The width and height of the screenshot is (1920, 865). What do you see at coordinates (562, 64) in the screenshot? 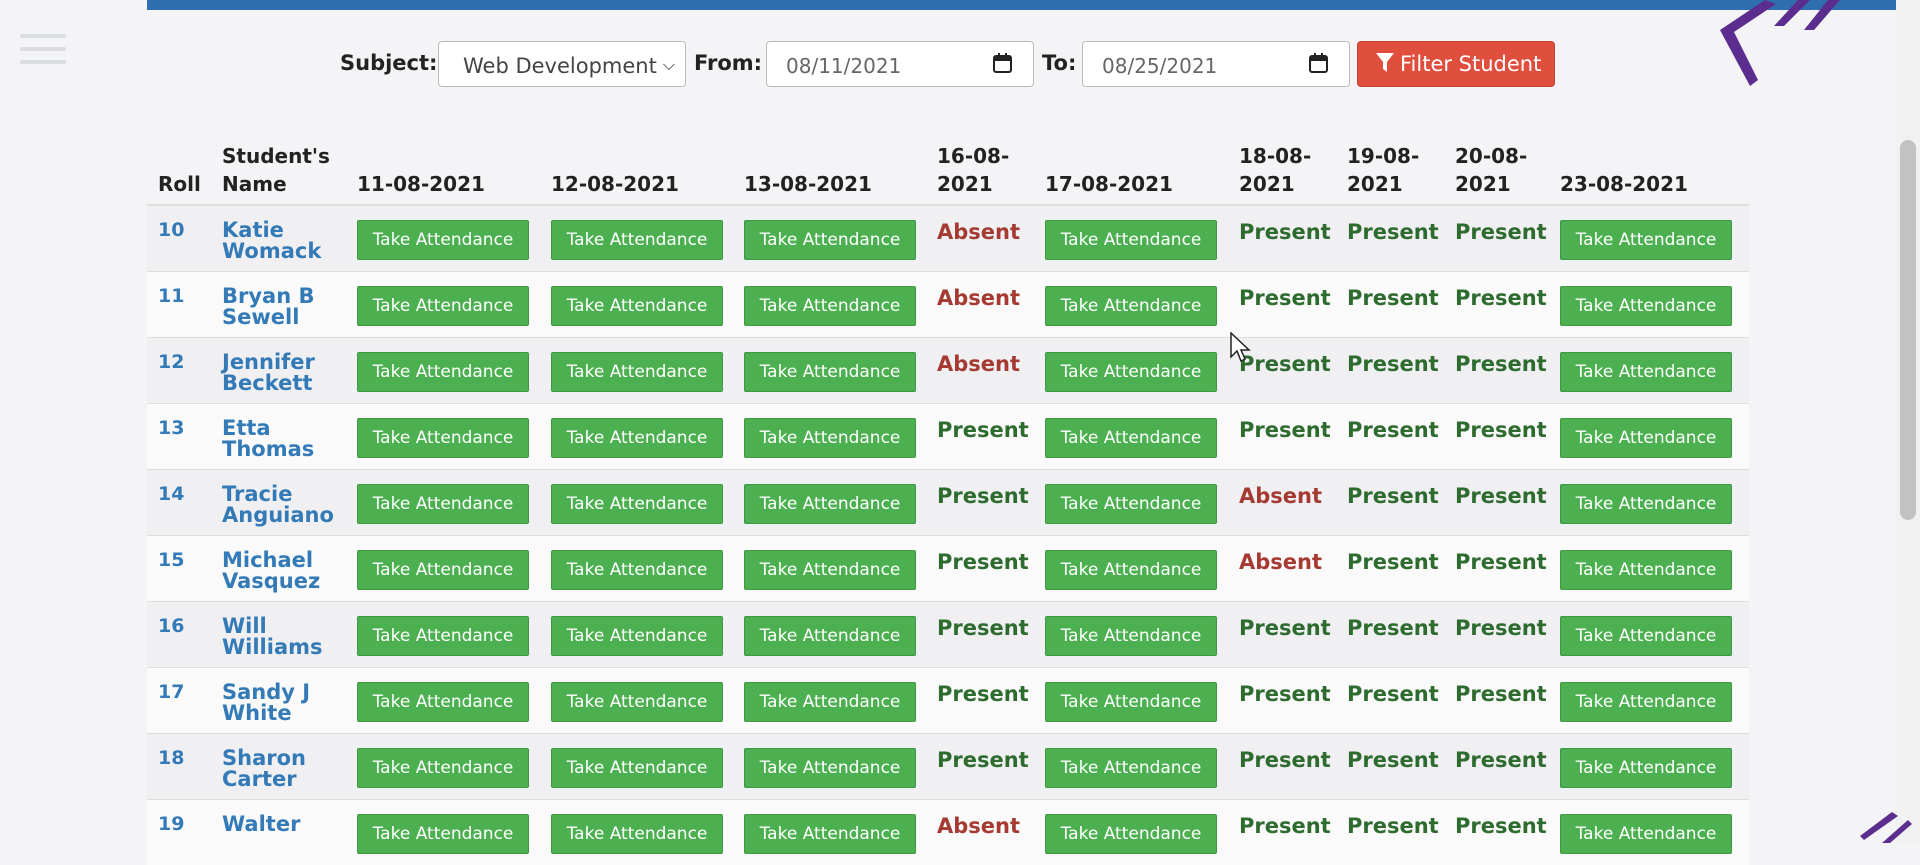
I see `subject-select: Web Development ⌵` at bounding box center [562, 64].